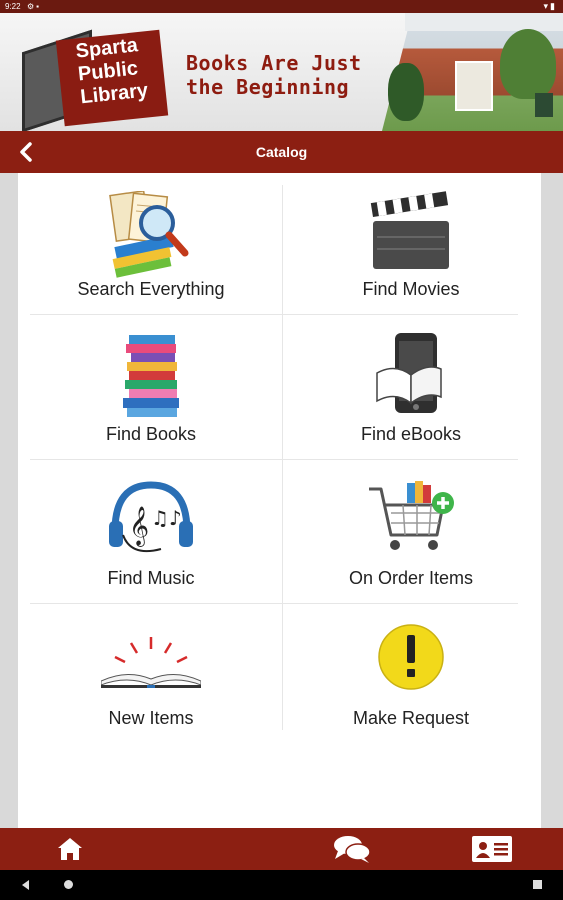  I want to click on library-card-icon, so click(492, 849).